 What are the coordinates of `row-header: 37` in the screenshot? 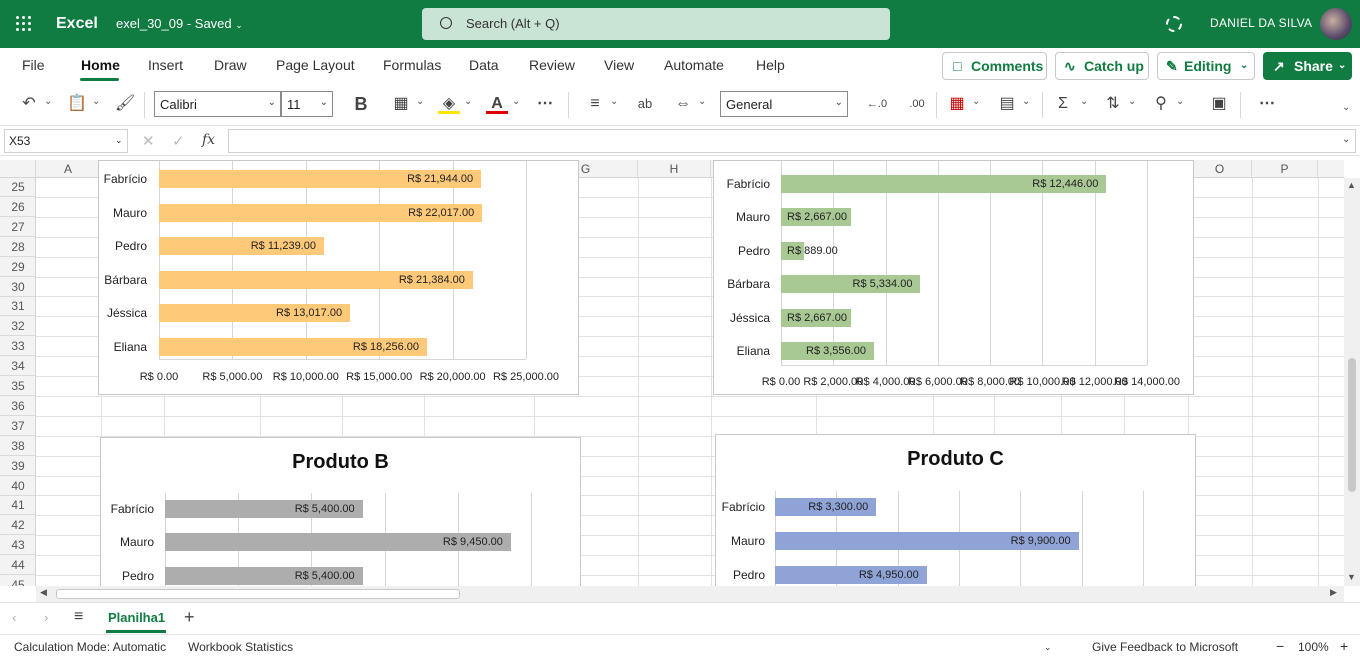 It's located at (17, 426).